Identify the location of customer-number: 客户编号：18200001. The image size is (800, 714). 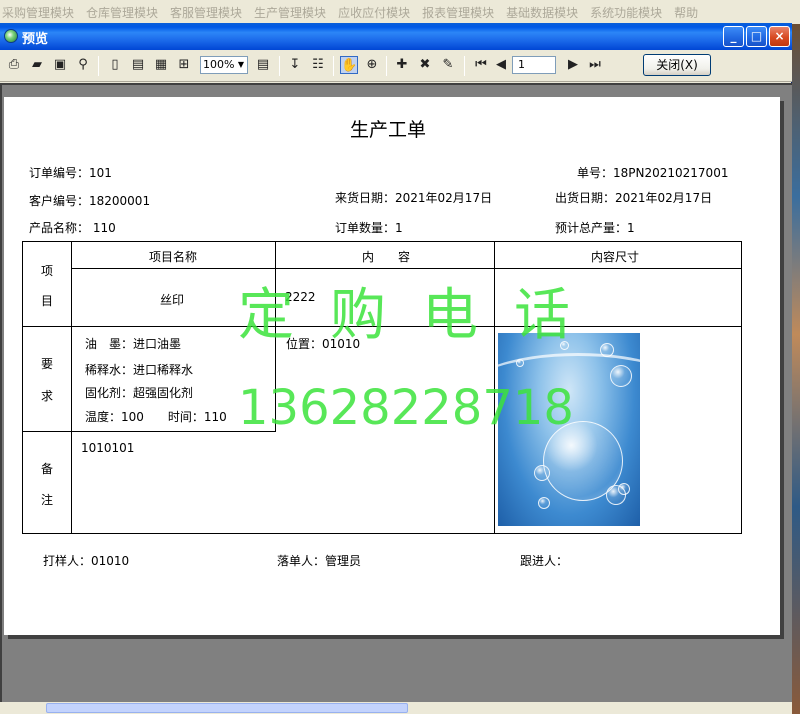
(90, 201).